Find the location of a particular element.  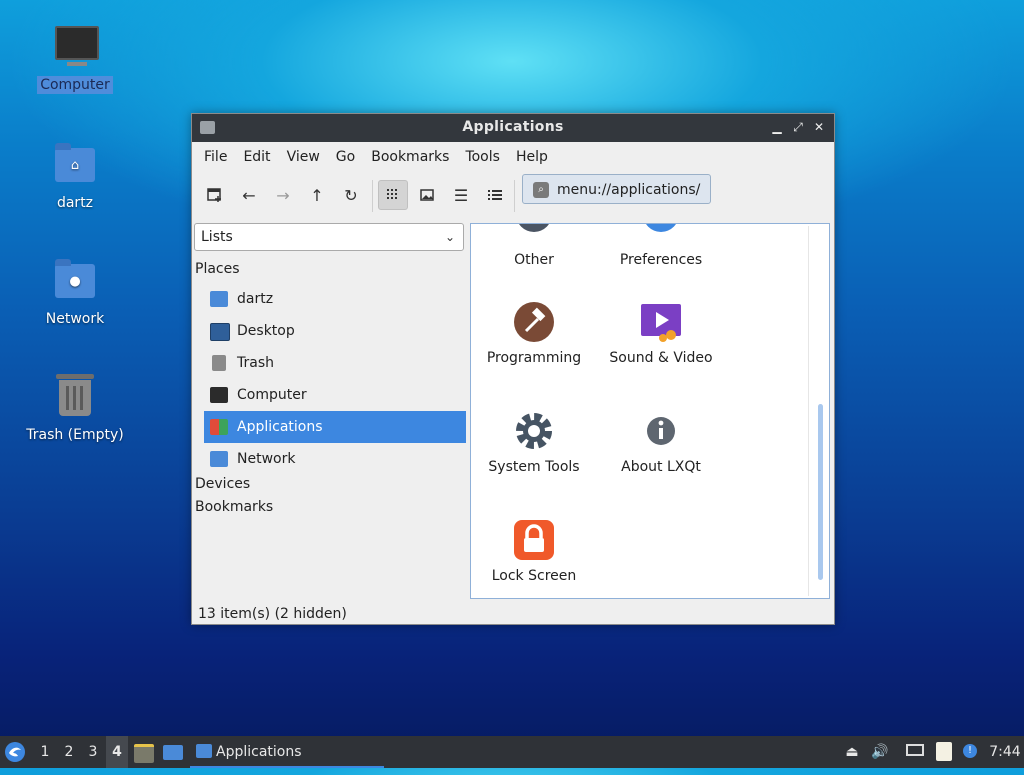

app-item-about-lxqt: About LXQt is located at coordinates (661, 443).